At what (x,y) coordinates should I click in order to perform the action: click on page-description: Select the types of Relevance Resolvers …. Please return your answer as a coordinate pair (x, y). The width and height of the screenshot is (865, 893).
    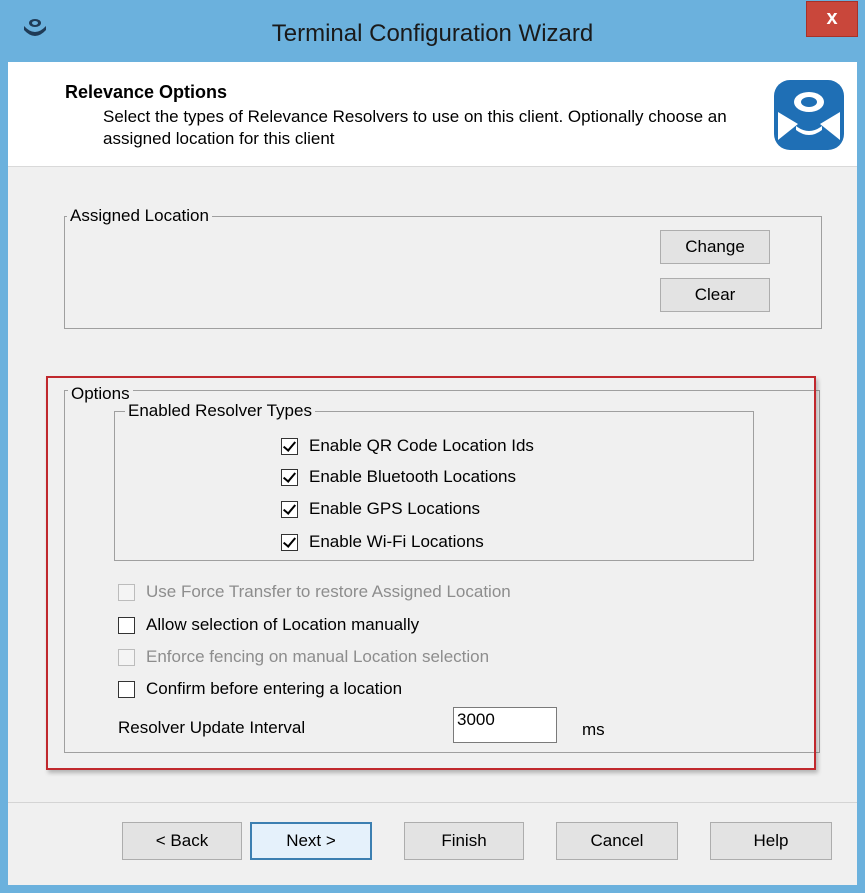
    Looking at the image, I should click on (415, 127).